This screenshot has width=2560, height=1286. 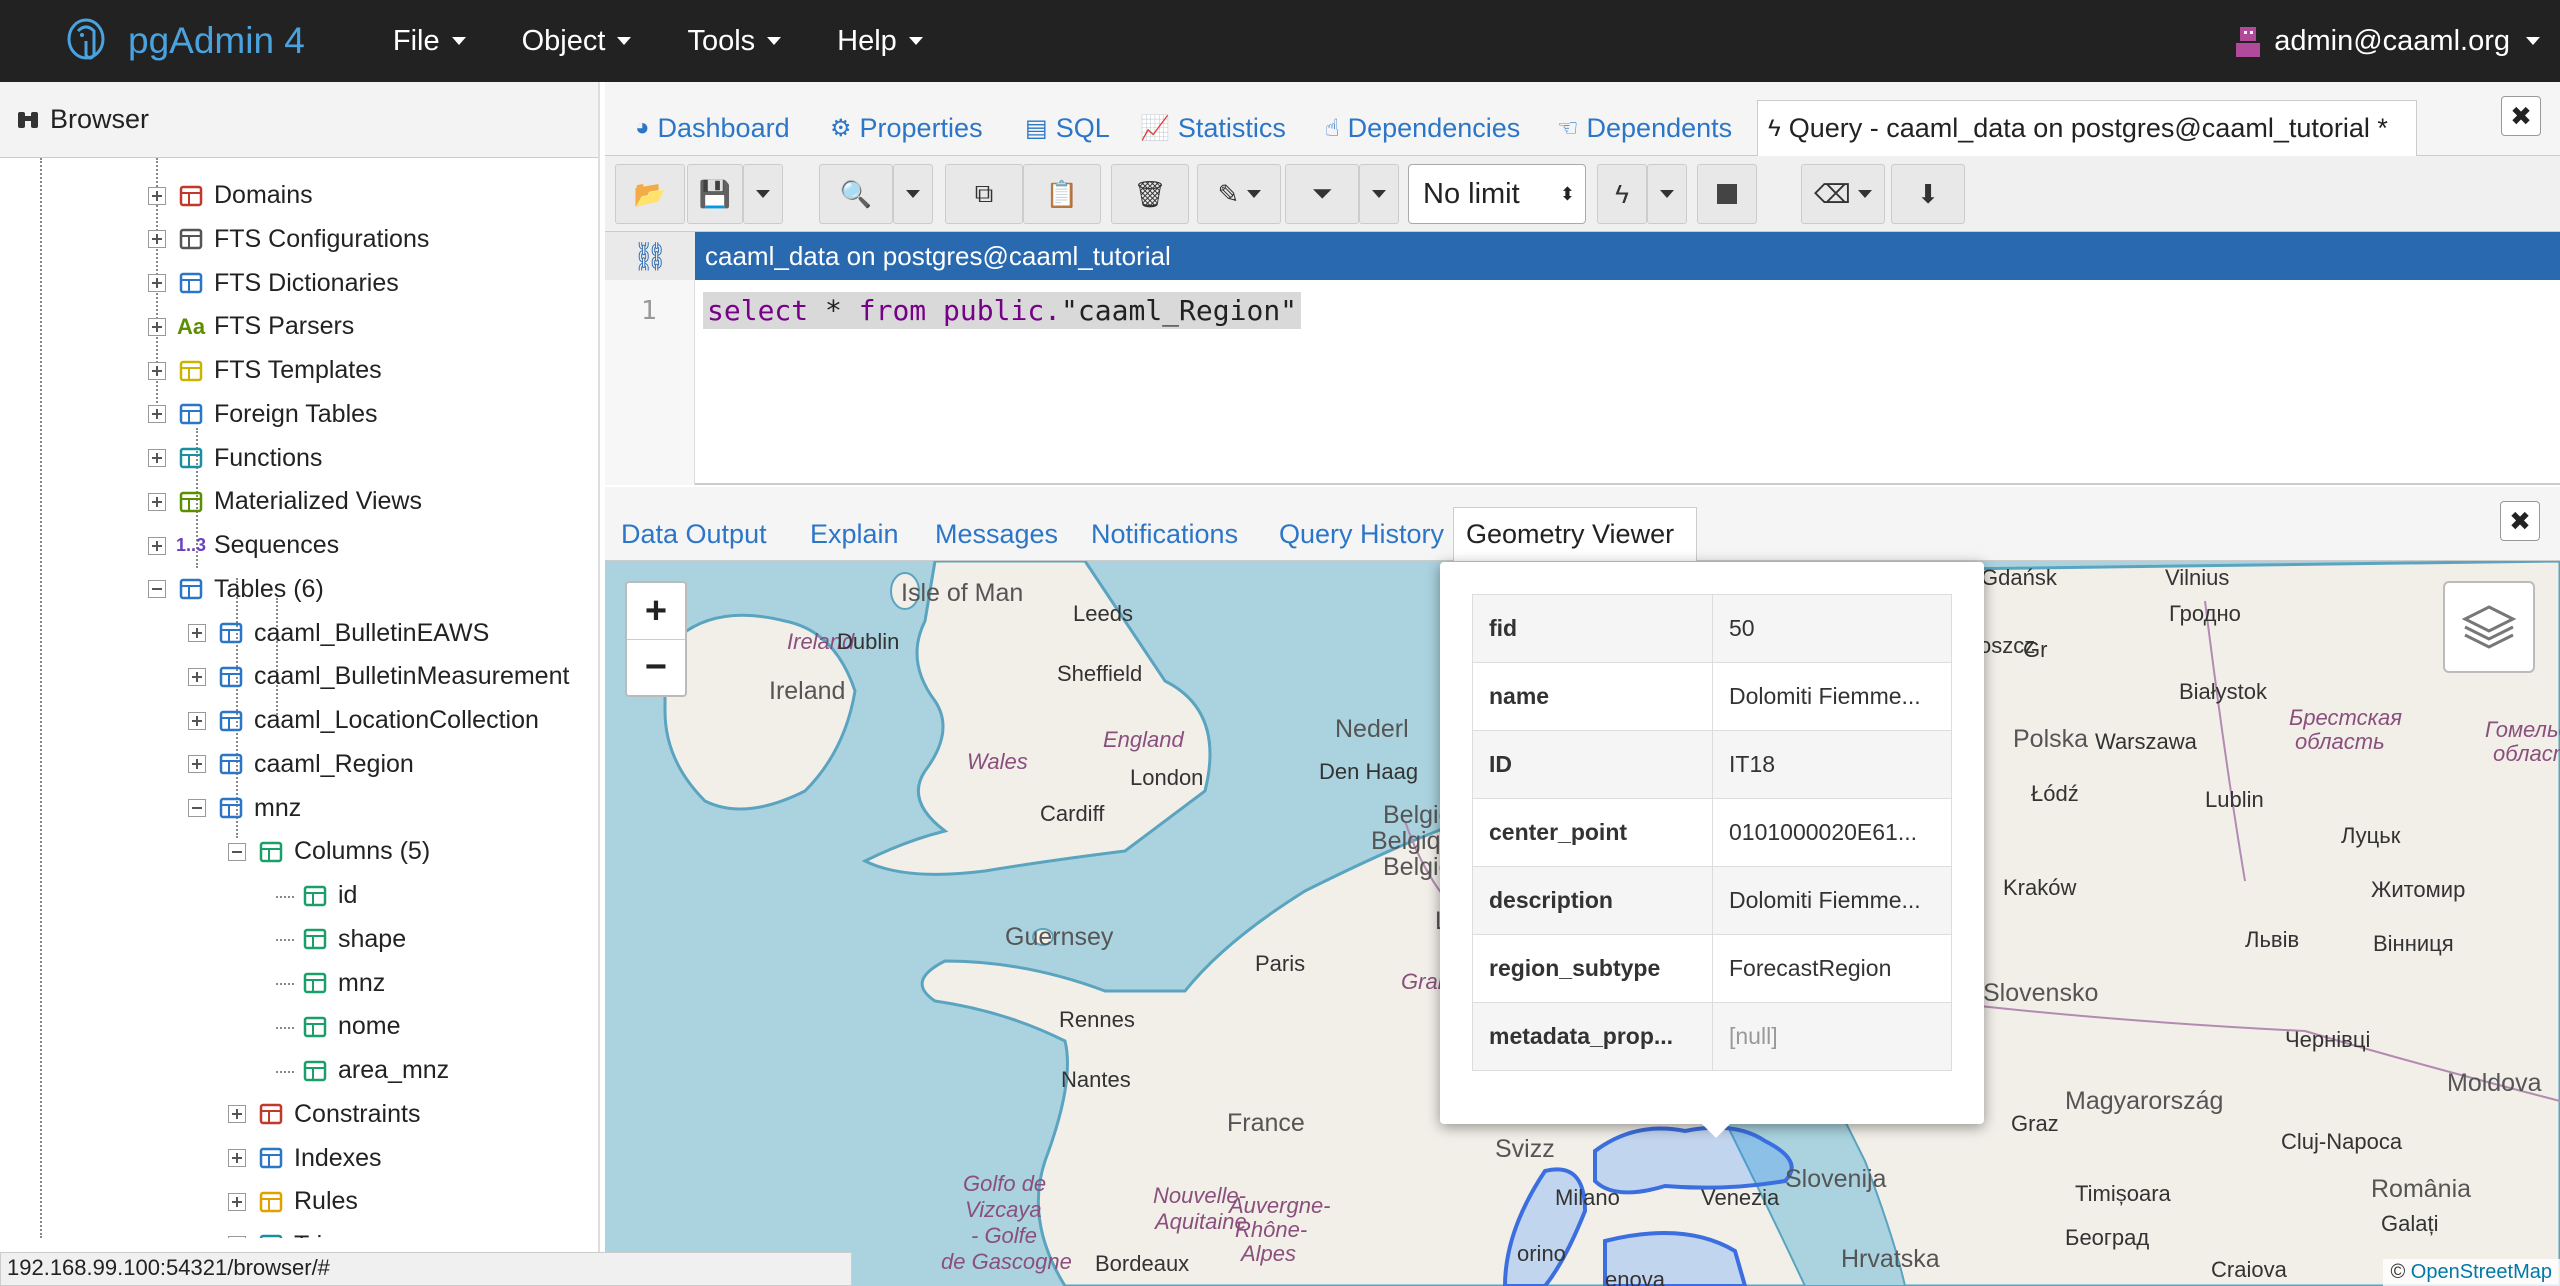 I want to click on openstreetmap-link: OpenStreetMap, so click(x=2481, y=1272).